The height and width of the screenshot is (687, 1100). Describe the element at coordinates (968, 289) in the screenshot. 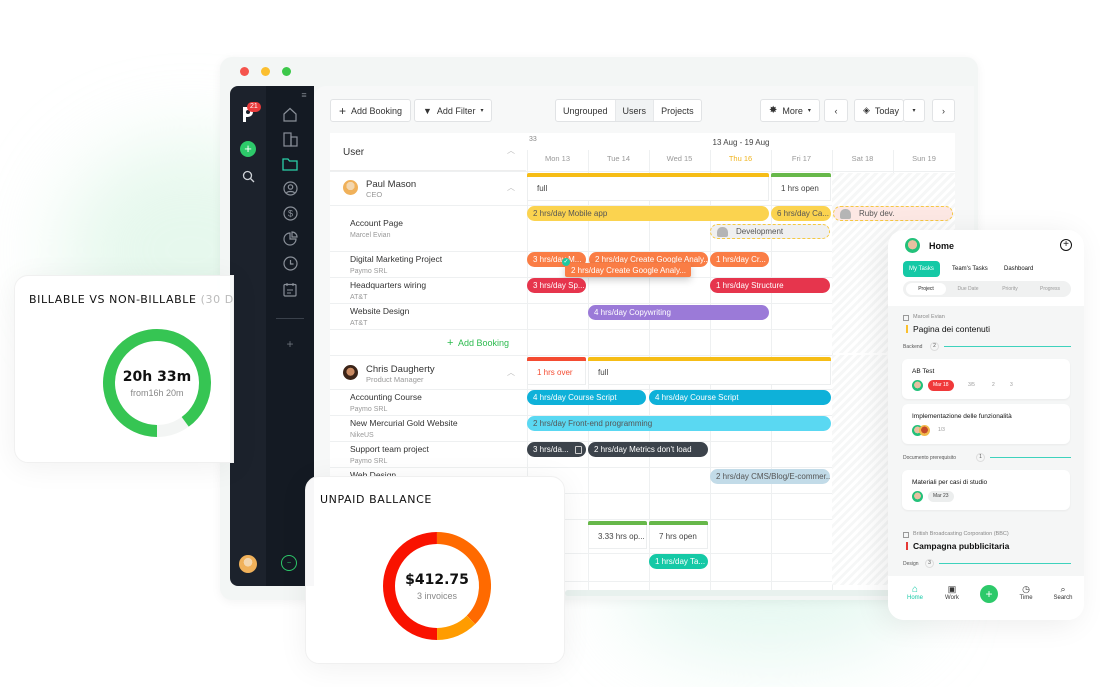

I see `sort-due-date: Due Date` at that location.